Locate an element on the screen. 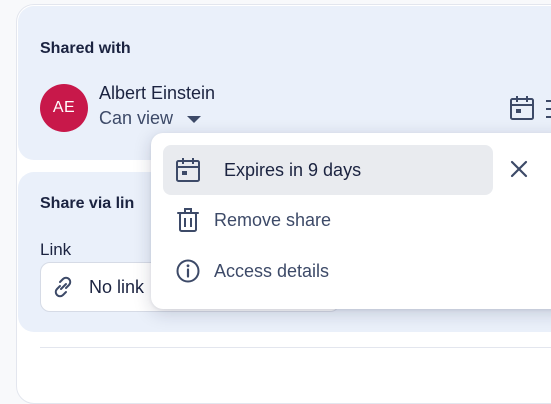 This screenshot has width=551, height=404. avatar: AE is located at coordinates (64, 108).